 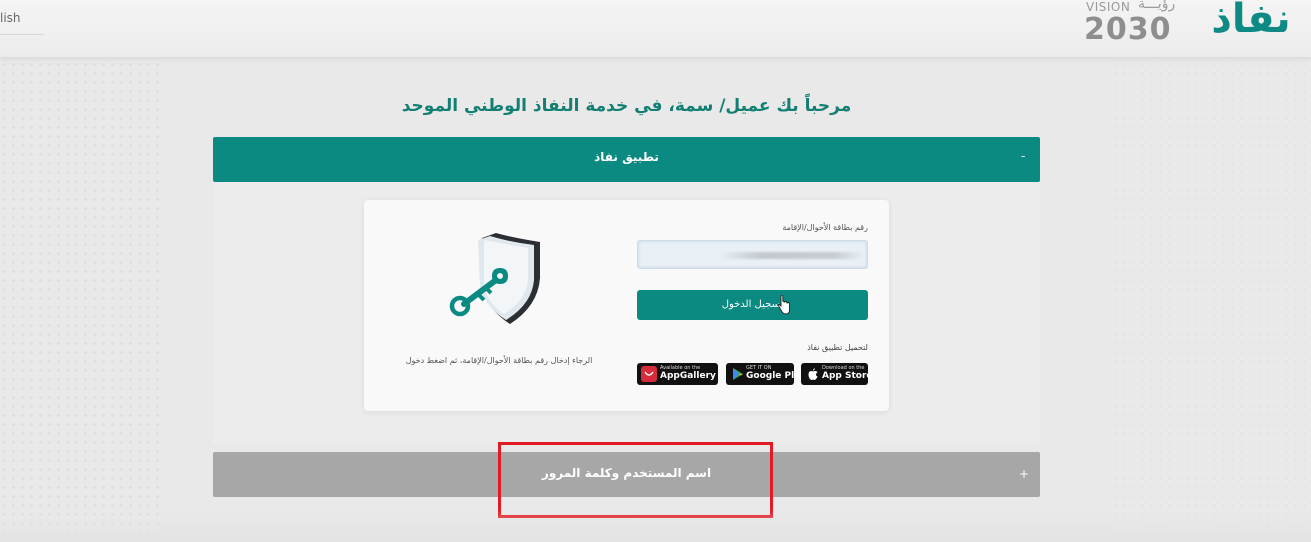 What do you see at coordinates (813, 374) in the screenshot?
I see `apple-icon` at bounding box center [813, 374].